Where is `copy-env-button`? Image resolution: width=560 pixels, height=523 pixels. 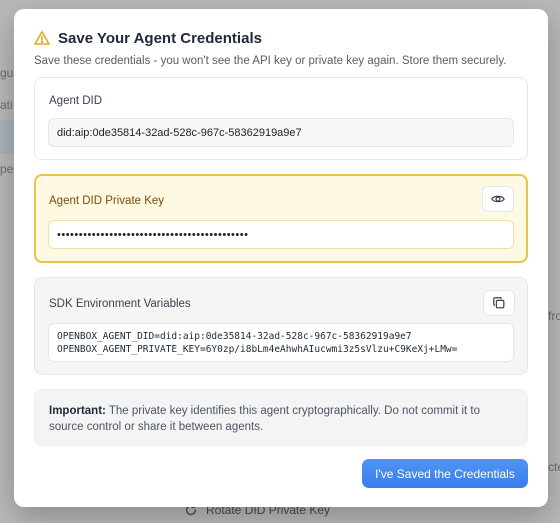 copy-env-button is located at coordinates (499, 303).